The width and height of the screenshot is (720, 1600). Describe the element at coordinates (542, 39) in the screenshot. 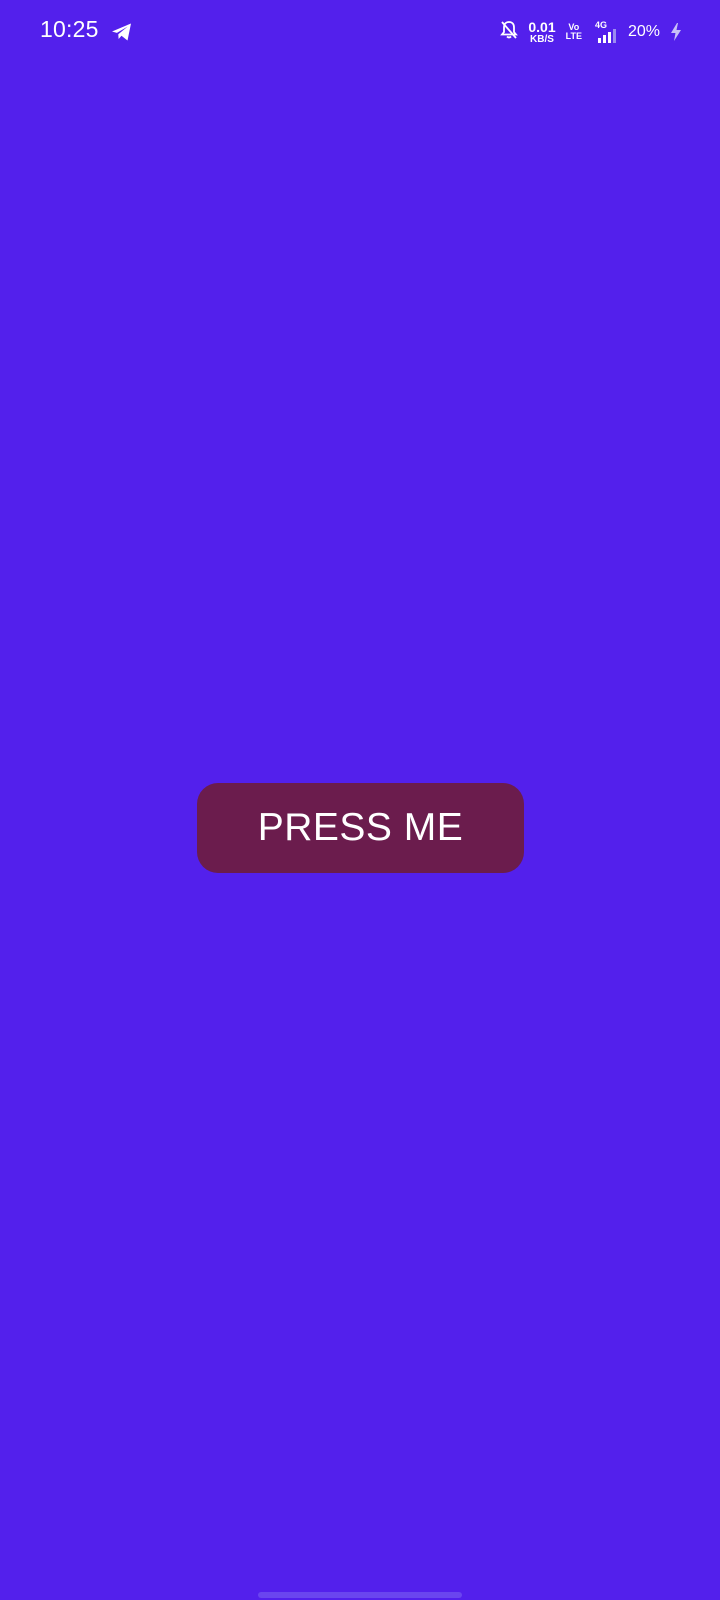

I see `network-speed-unit: KB/S` at that location.